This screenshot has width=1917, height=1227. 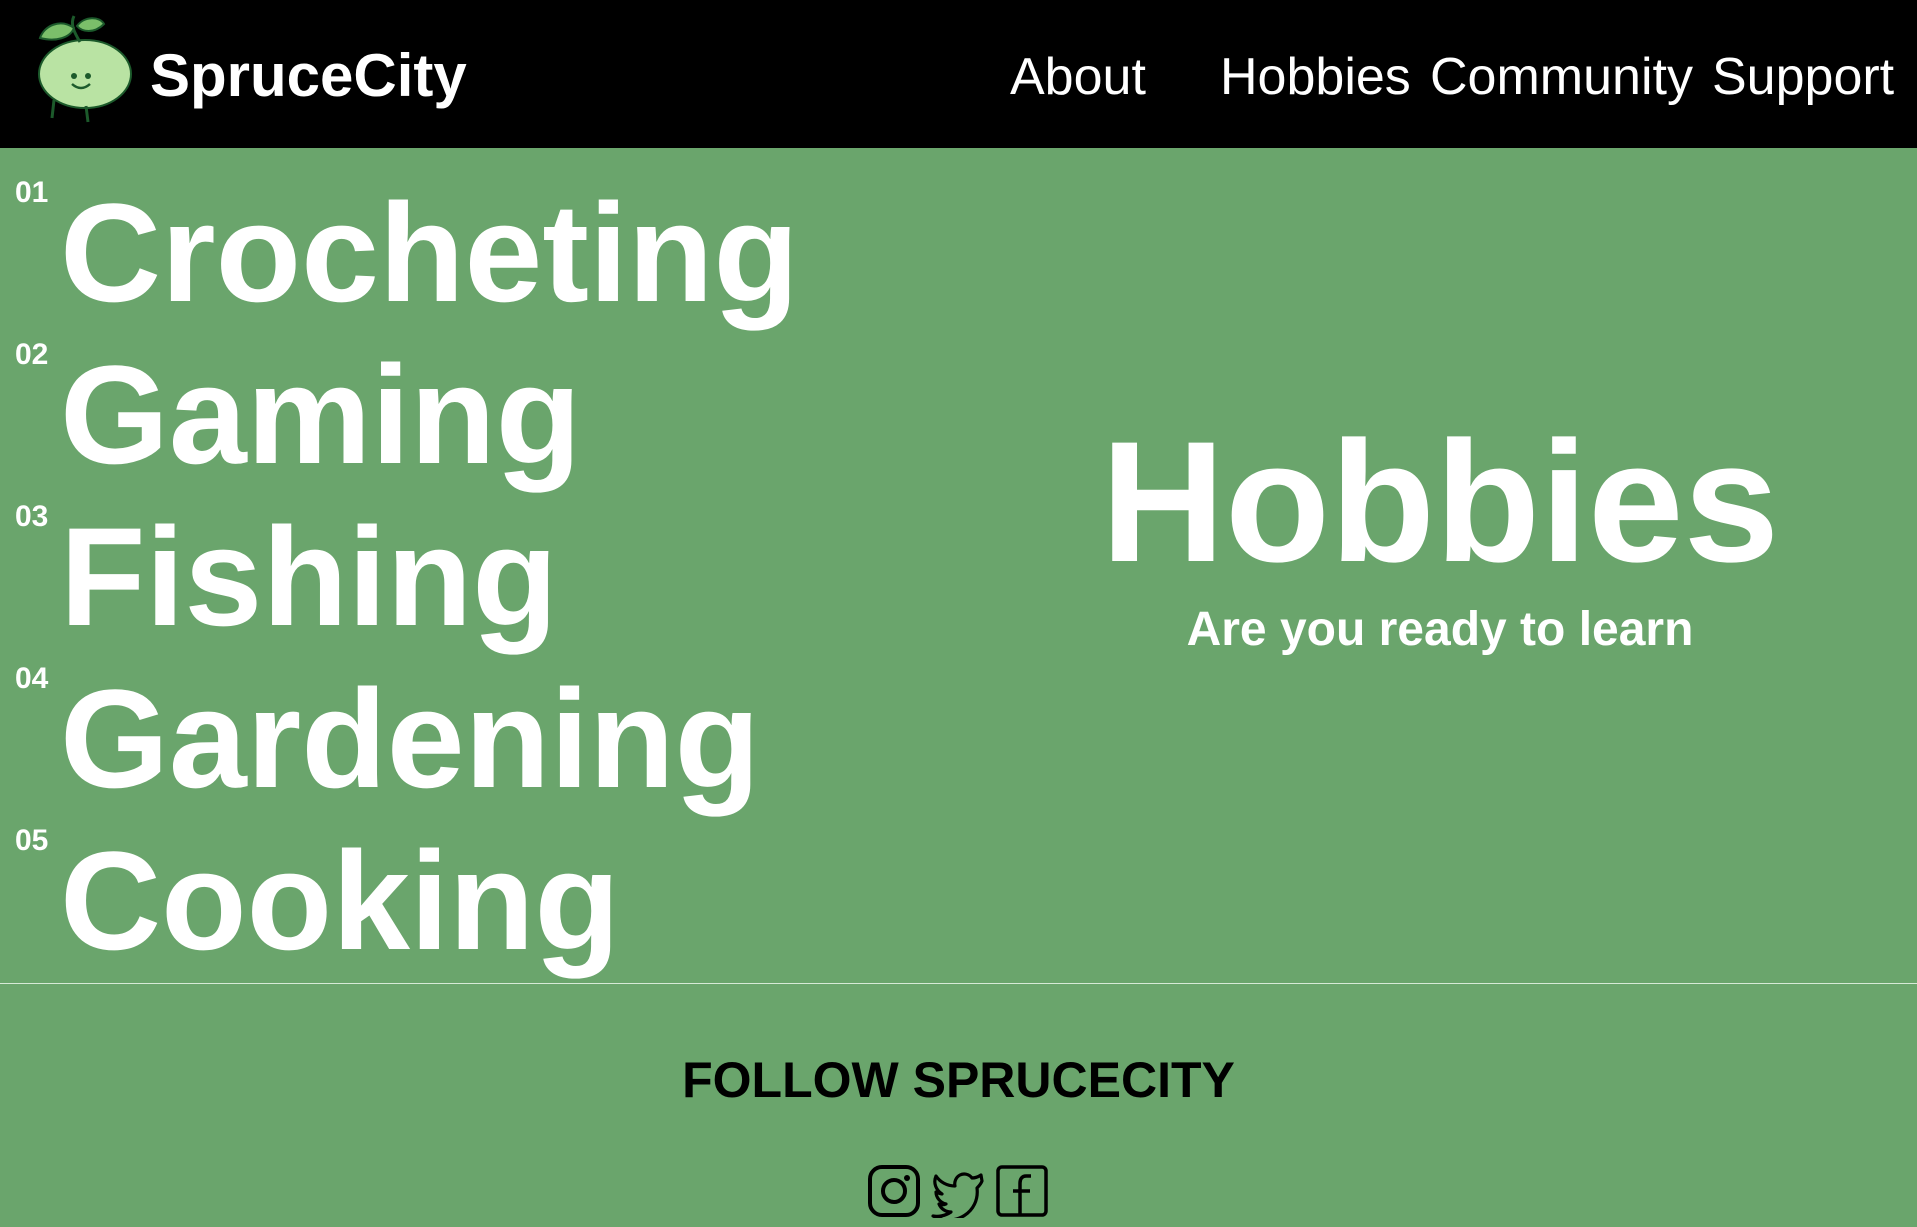 What do you see at coordinates (958, 1191) in the screenshot?
I see `twitter-icon` at bounding box center [958, 1191].